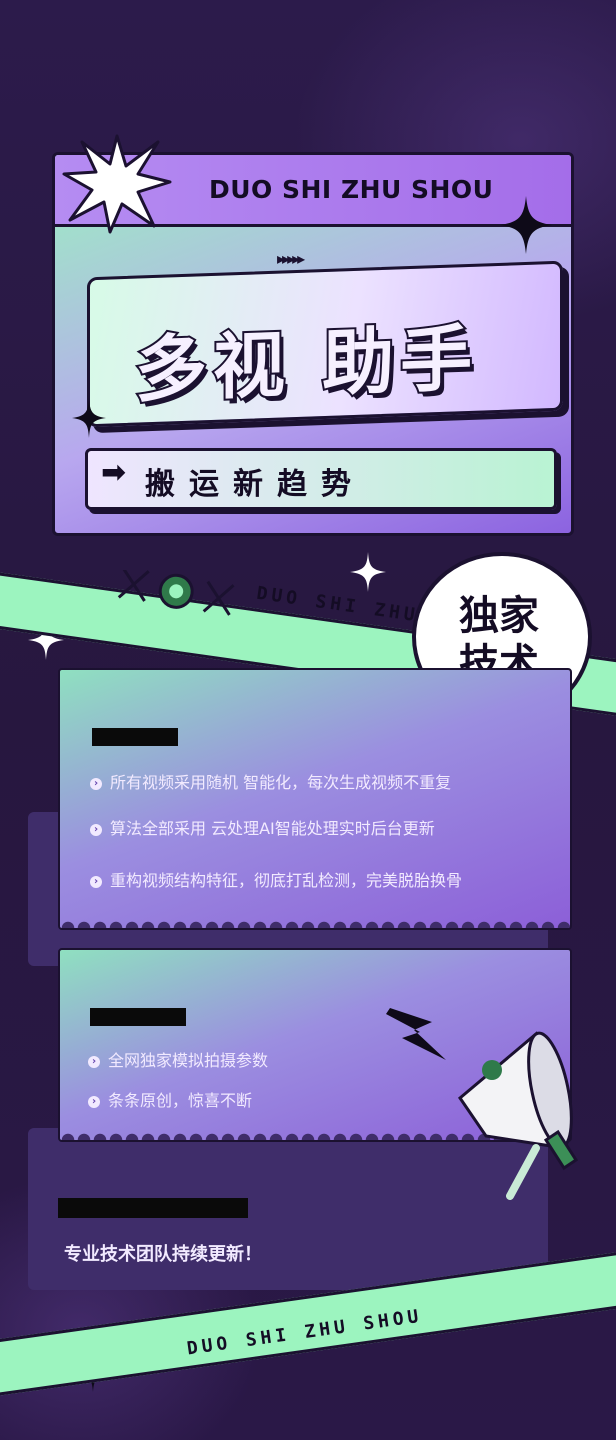  Describe the element at coordinates (306, 364) in the screenshot. I see `main-title: 多视 助手` at that location.